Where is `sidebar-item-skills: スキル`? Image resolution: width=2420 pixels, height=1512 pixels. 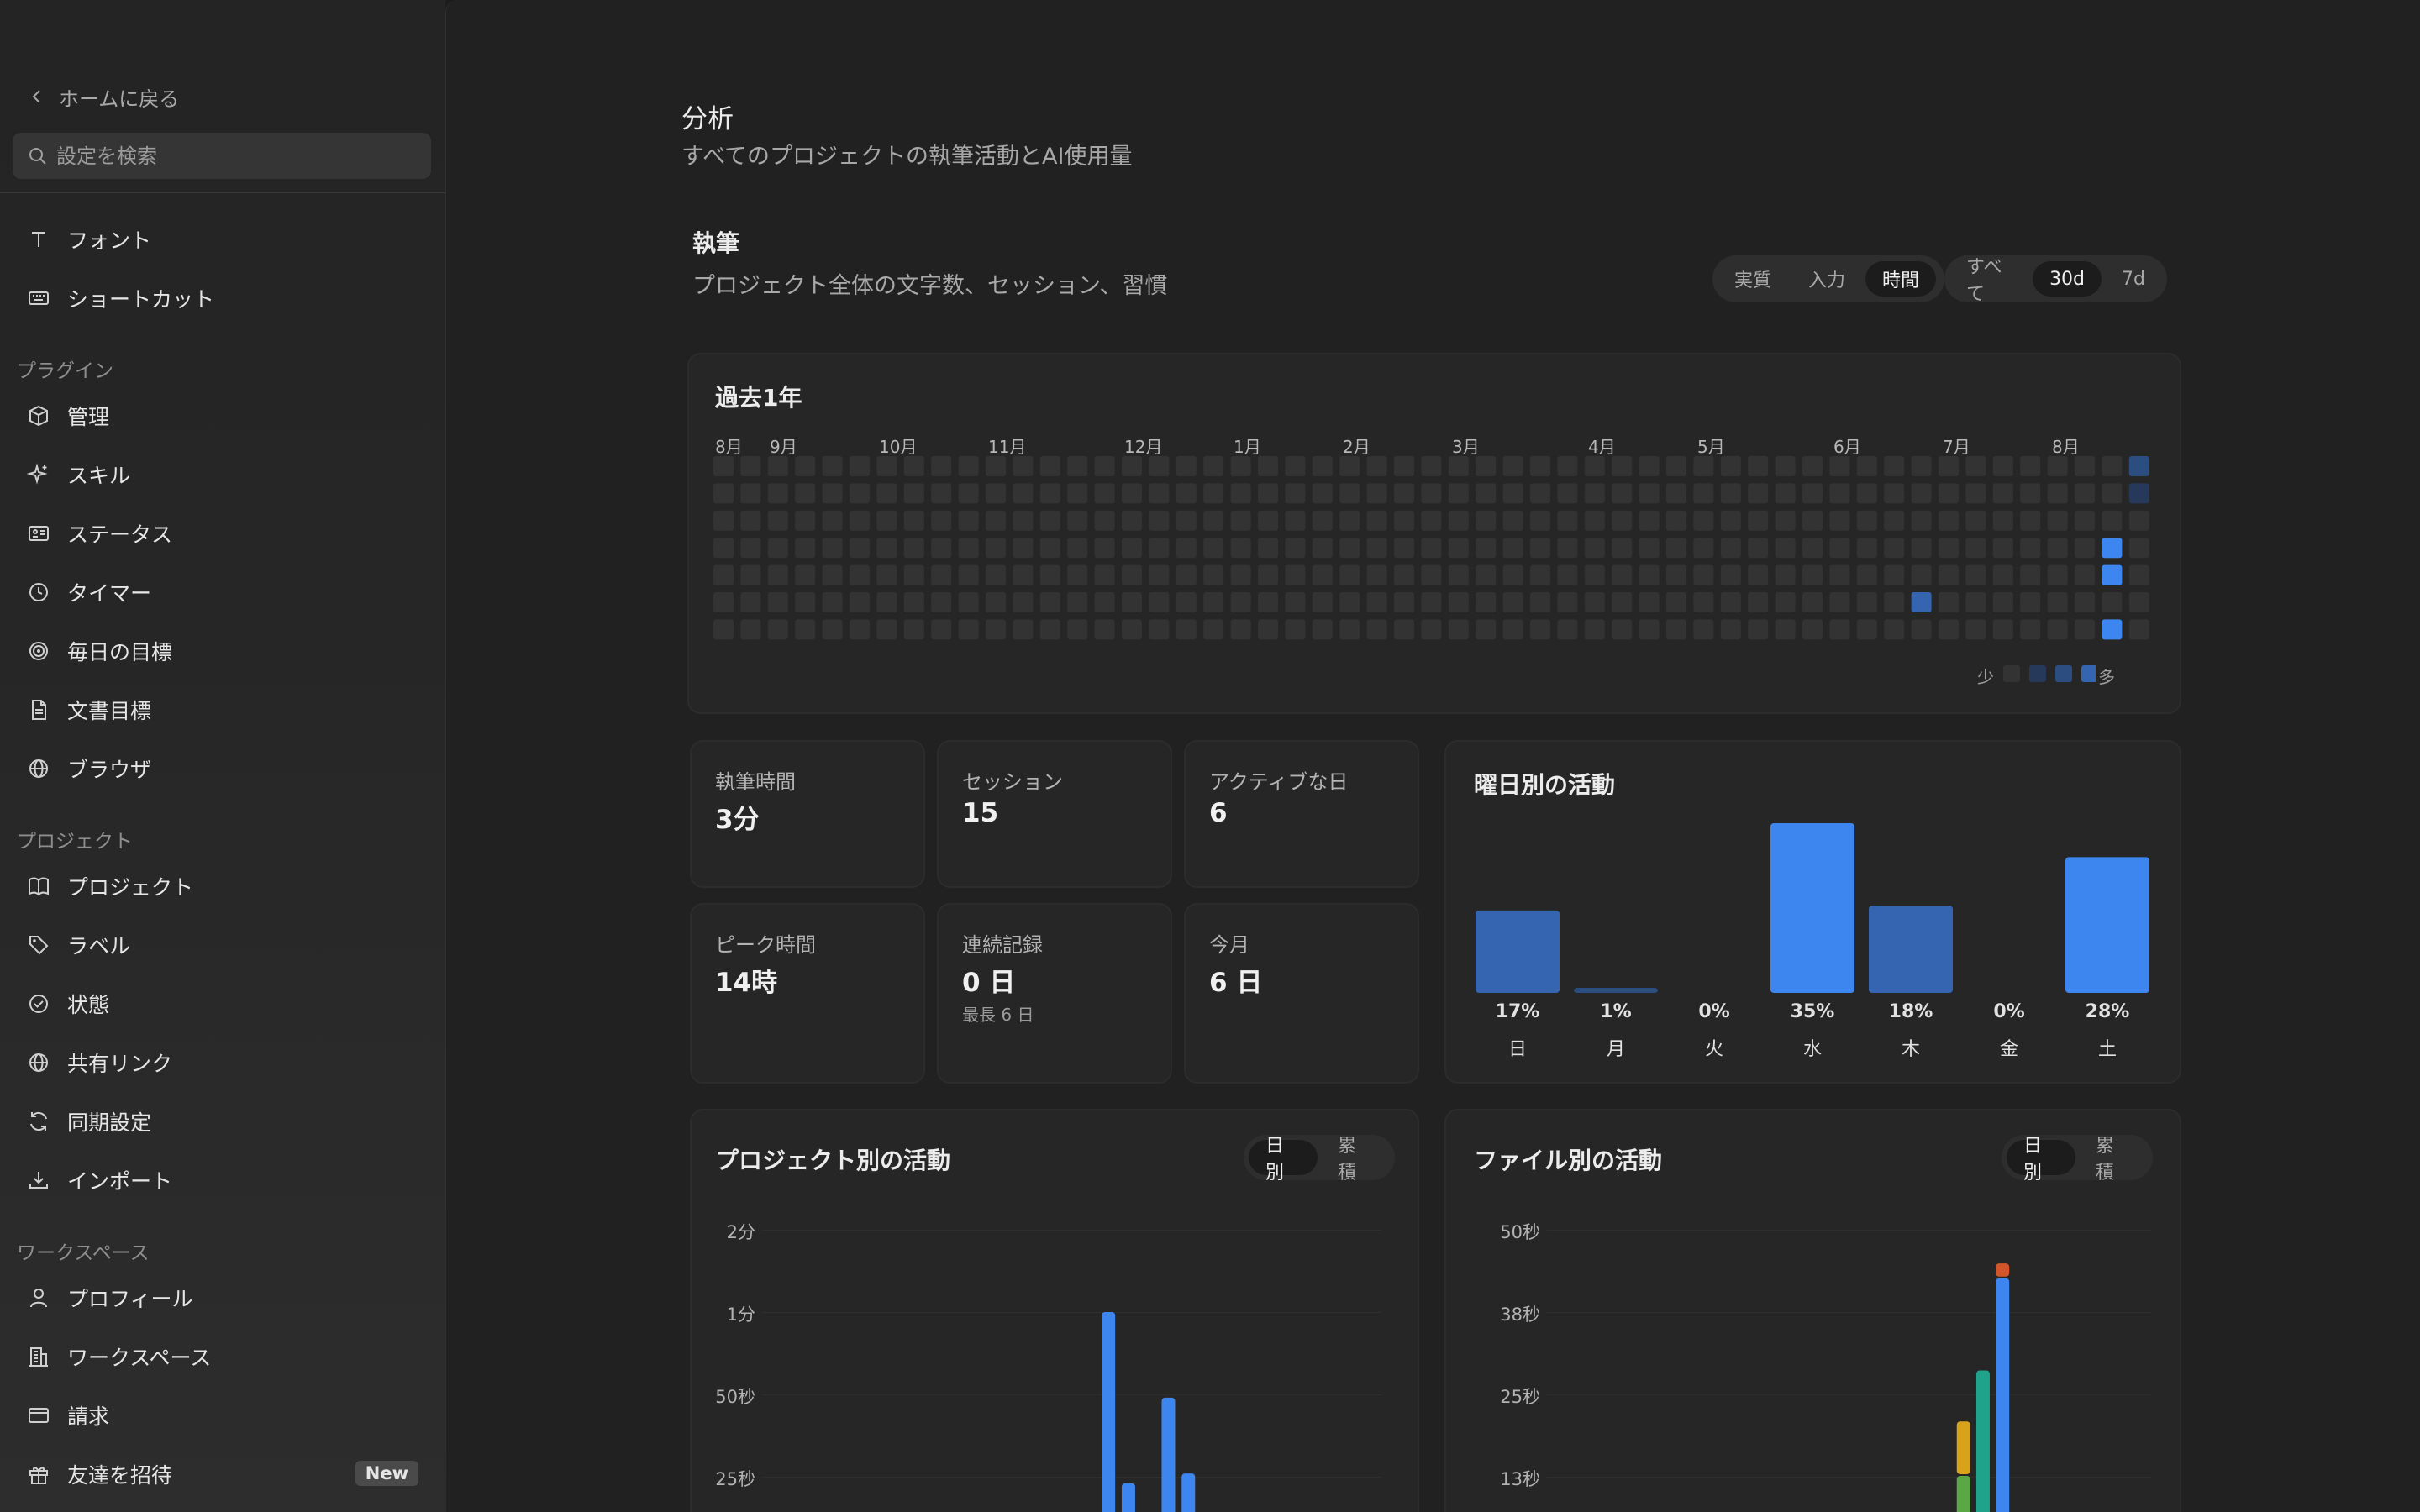
sidebar-item-skills: スキル is located at coordinates (222, 474).